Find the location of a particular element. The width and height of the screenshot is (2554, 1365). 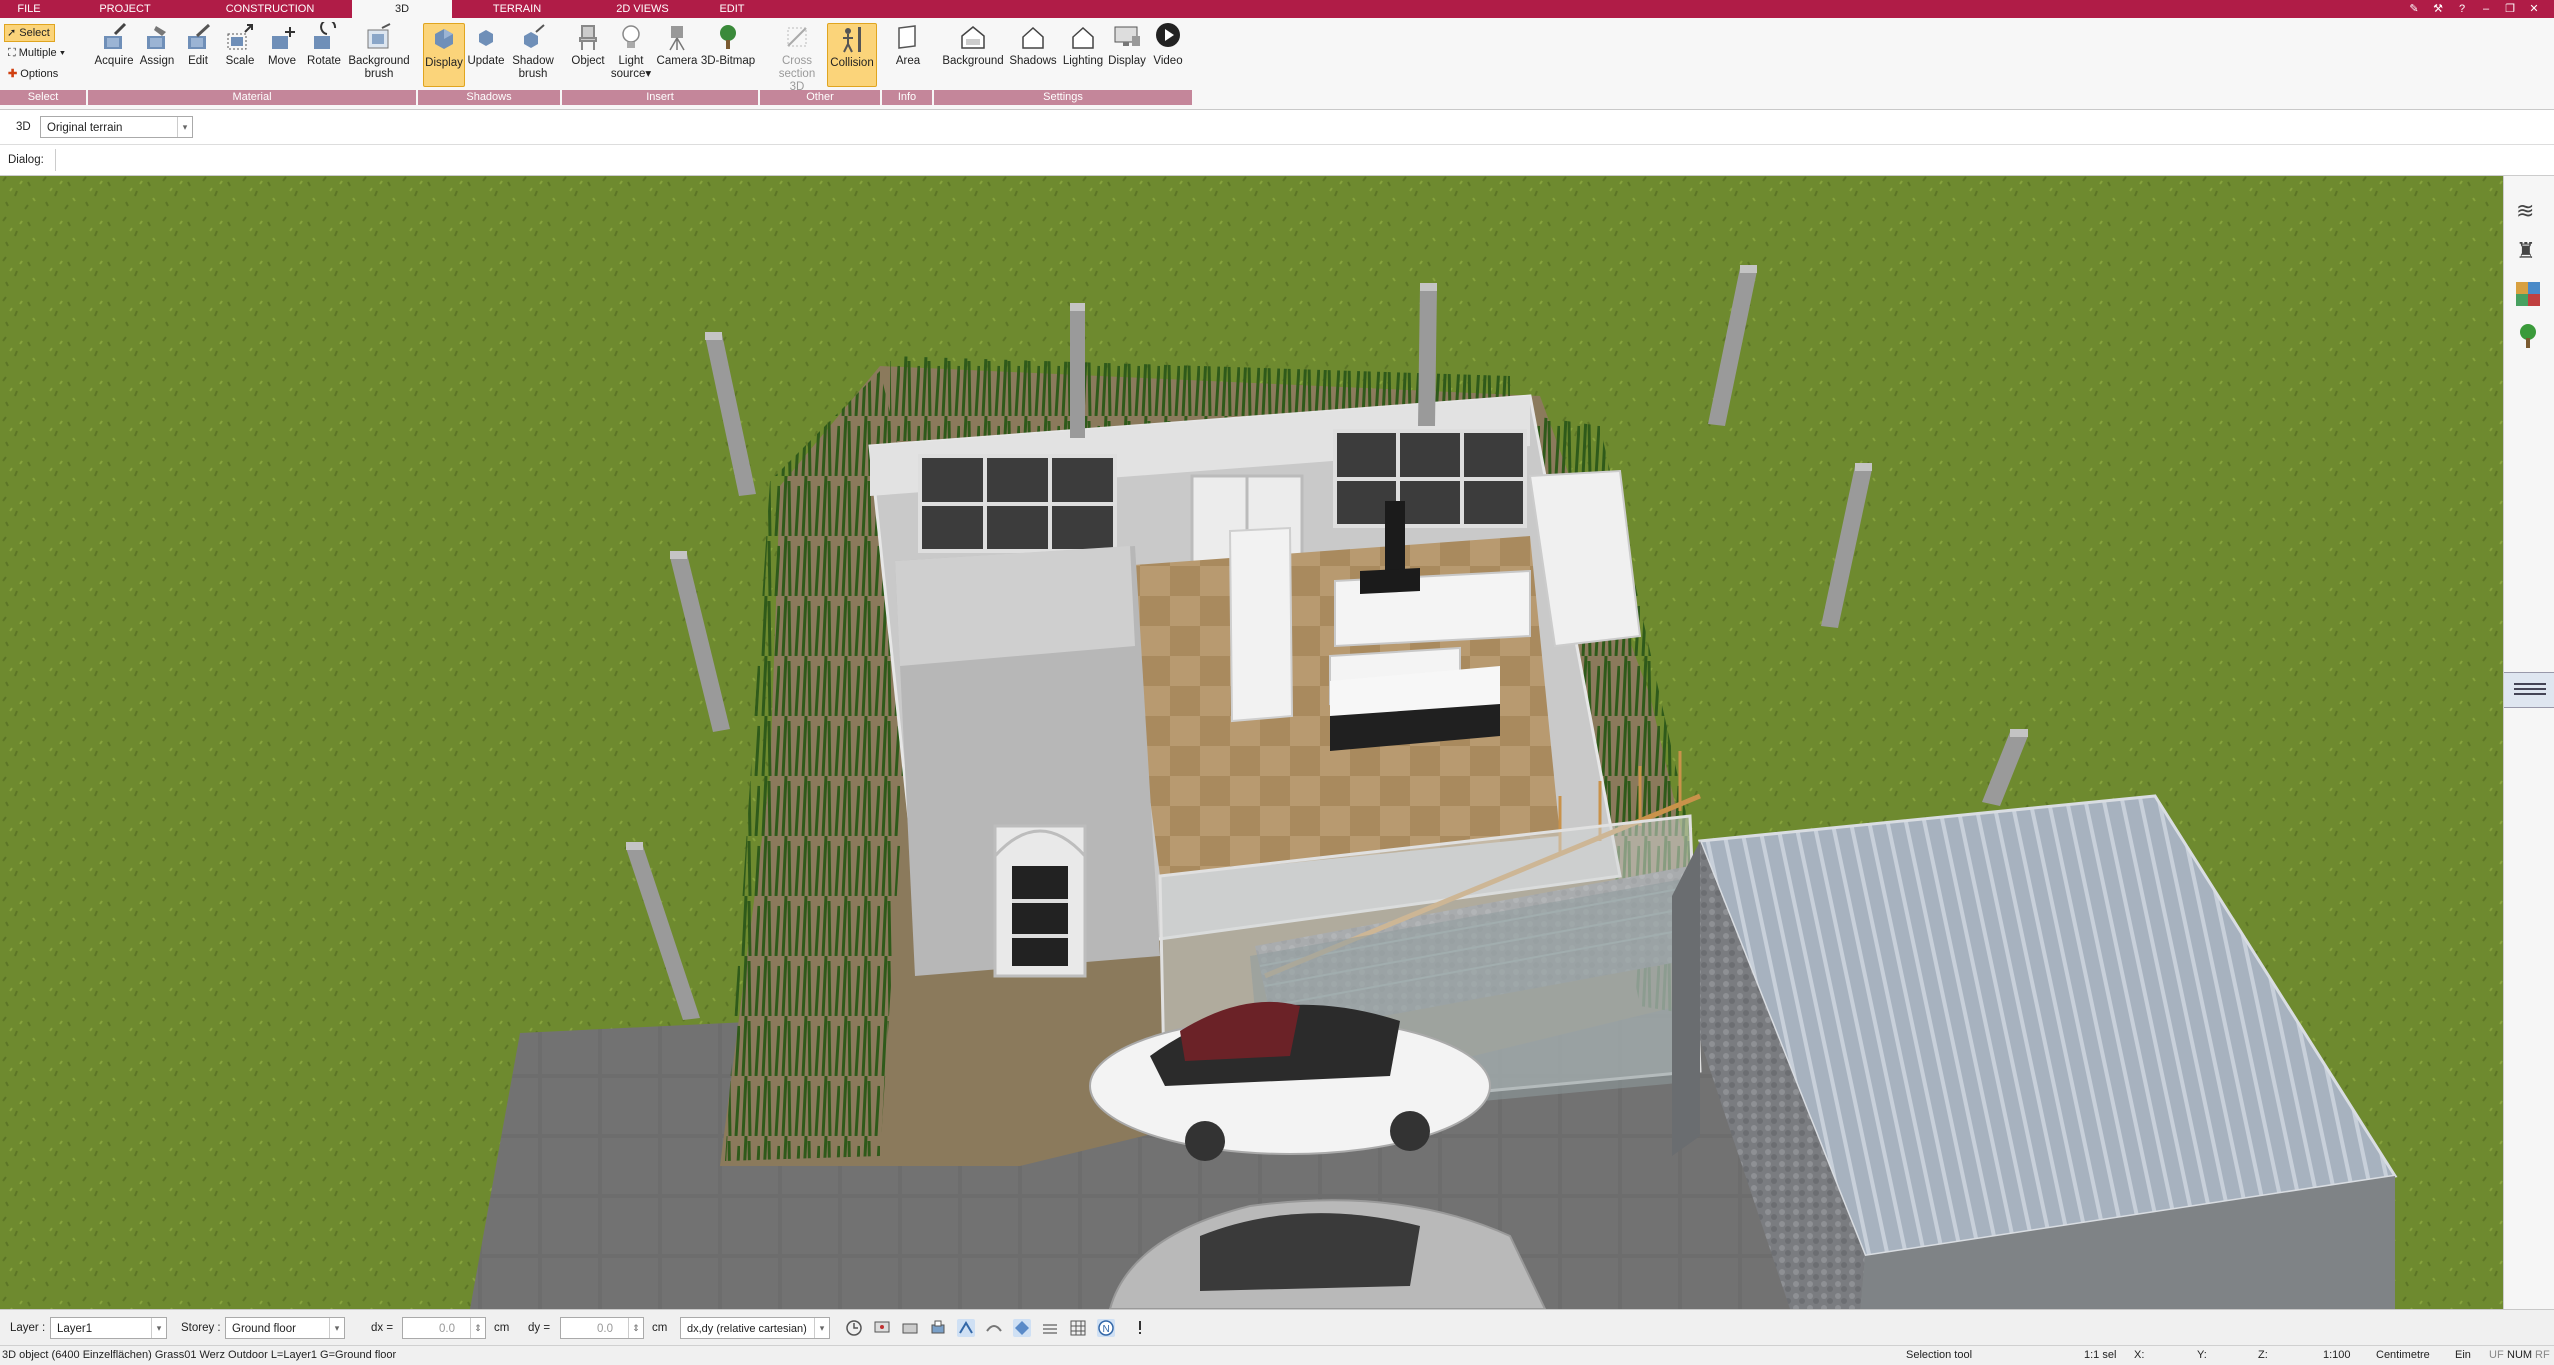

dy-input: 0.0 ⇕ is located at coordinates (602, 1328).